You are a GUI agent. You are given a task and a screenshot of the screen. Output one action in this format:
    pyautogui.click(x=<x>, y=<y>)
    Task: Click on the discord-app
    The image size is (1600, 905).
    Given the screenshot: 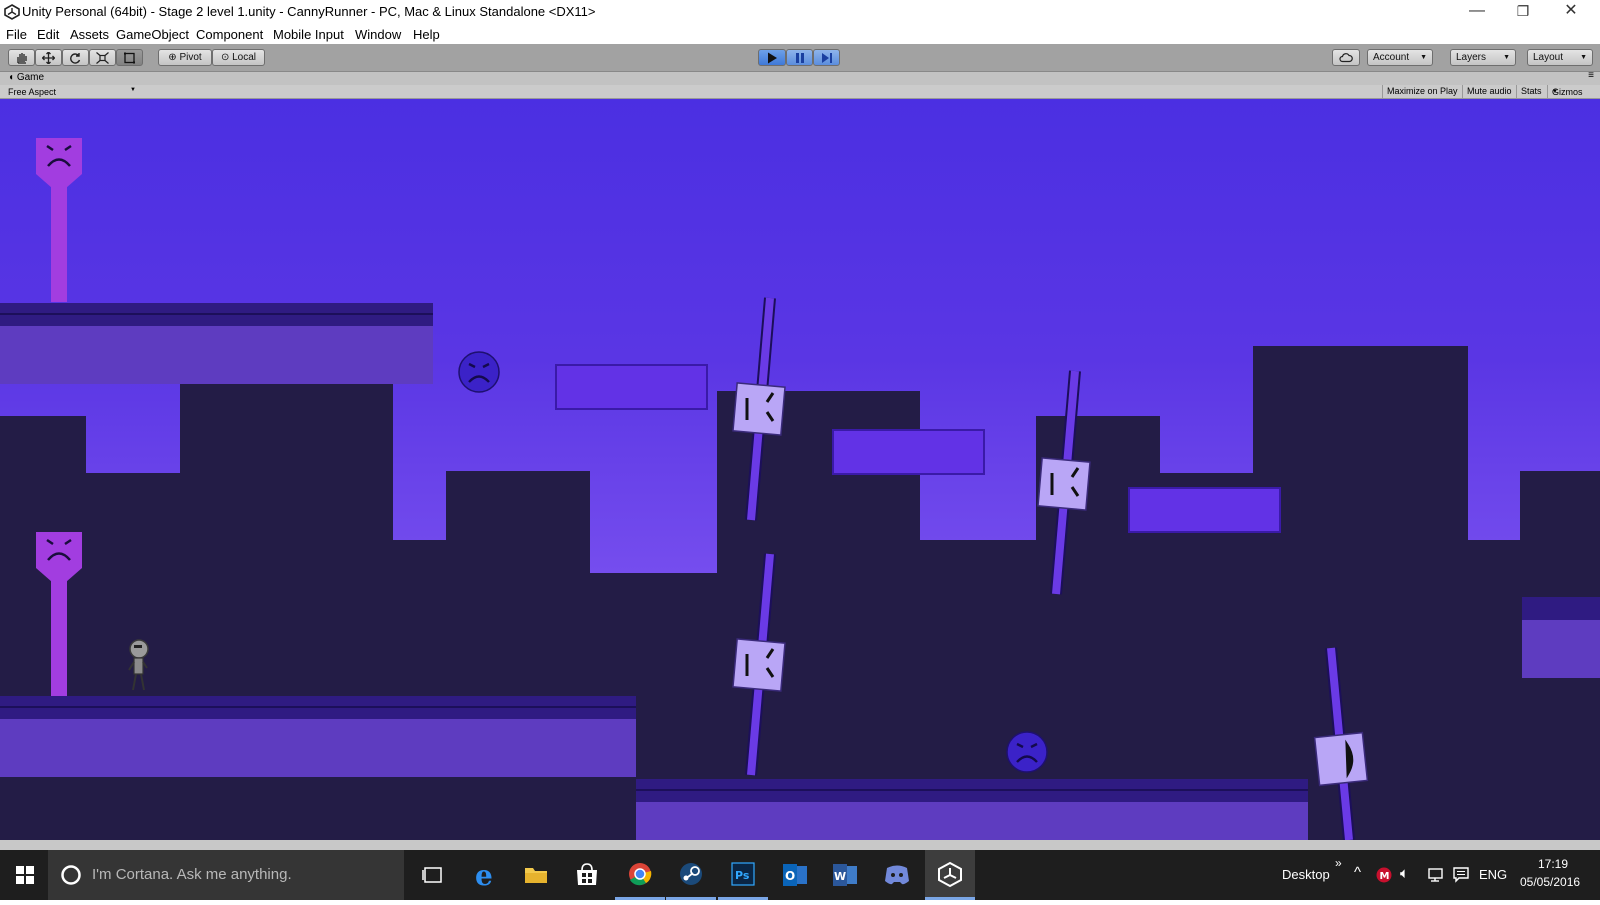 What is the action you would take?
    pyautogui.click(x=897, y=875)
    